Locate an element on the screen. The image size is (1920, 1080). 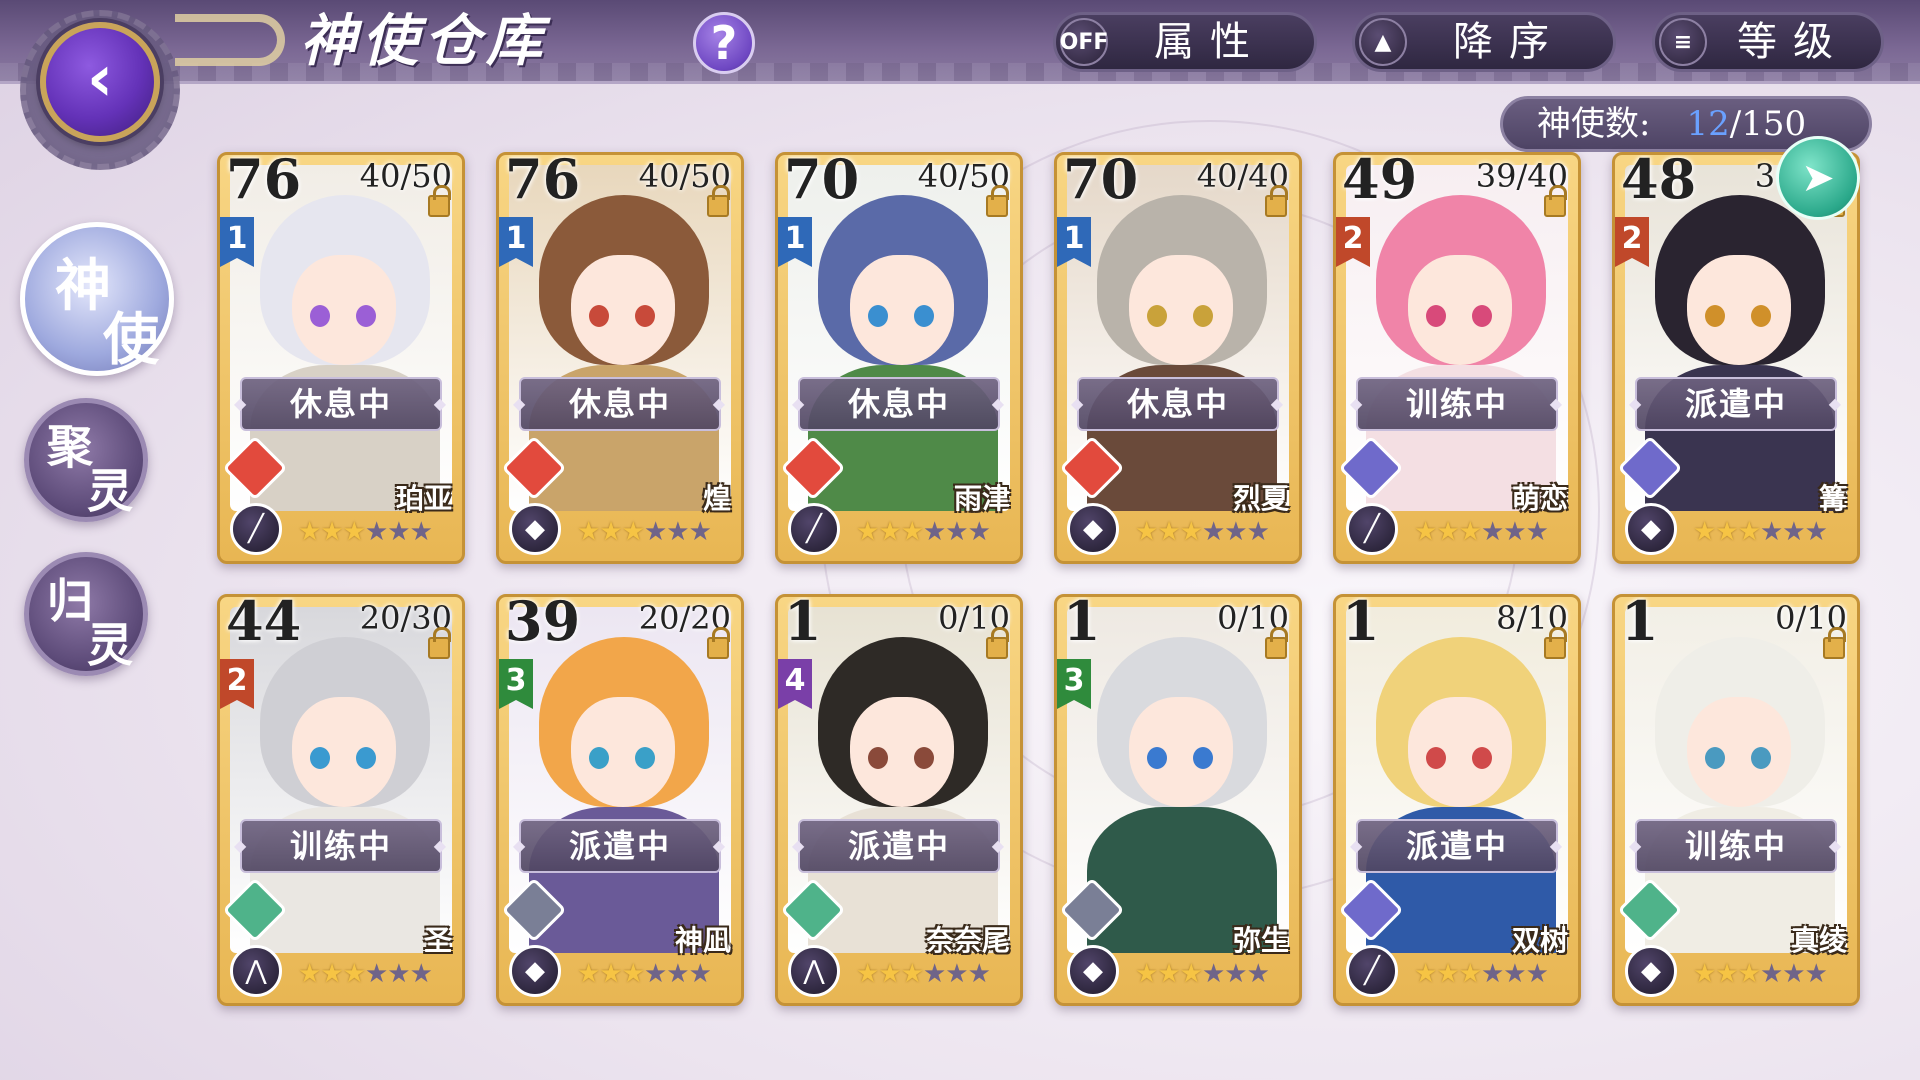
back-button: ‹ is located at coordinates (100, 82).